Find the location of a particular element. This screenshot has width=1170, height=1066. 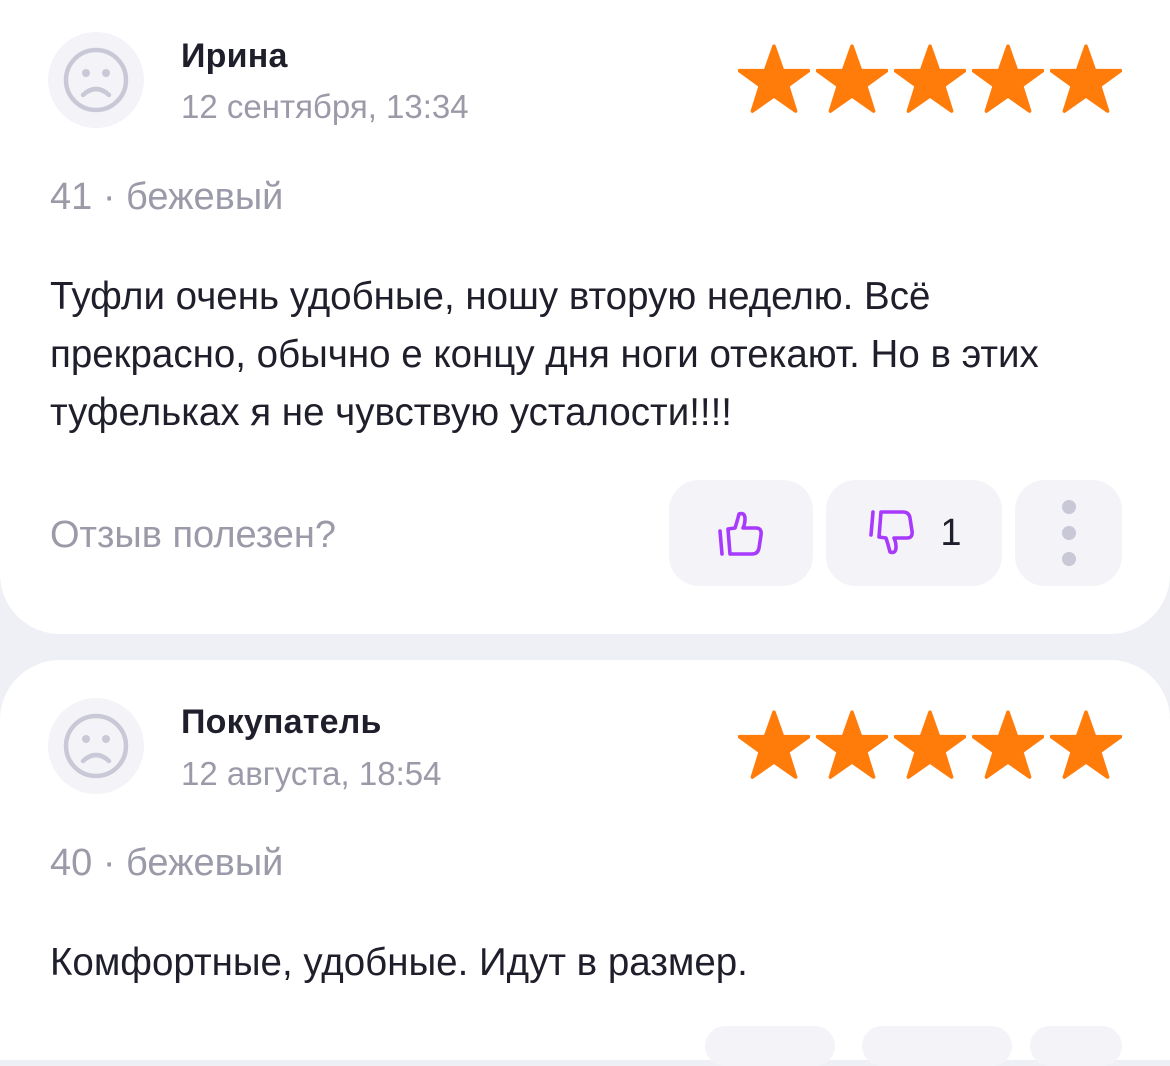

review-text: Комфортные, удобные. Идут в размер. is located at coordinates (399, 962).